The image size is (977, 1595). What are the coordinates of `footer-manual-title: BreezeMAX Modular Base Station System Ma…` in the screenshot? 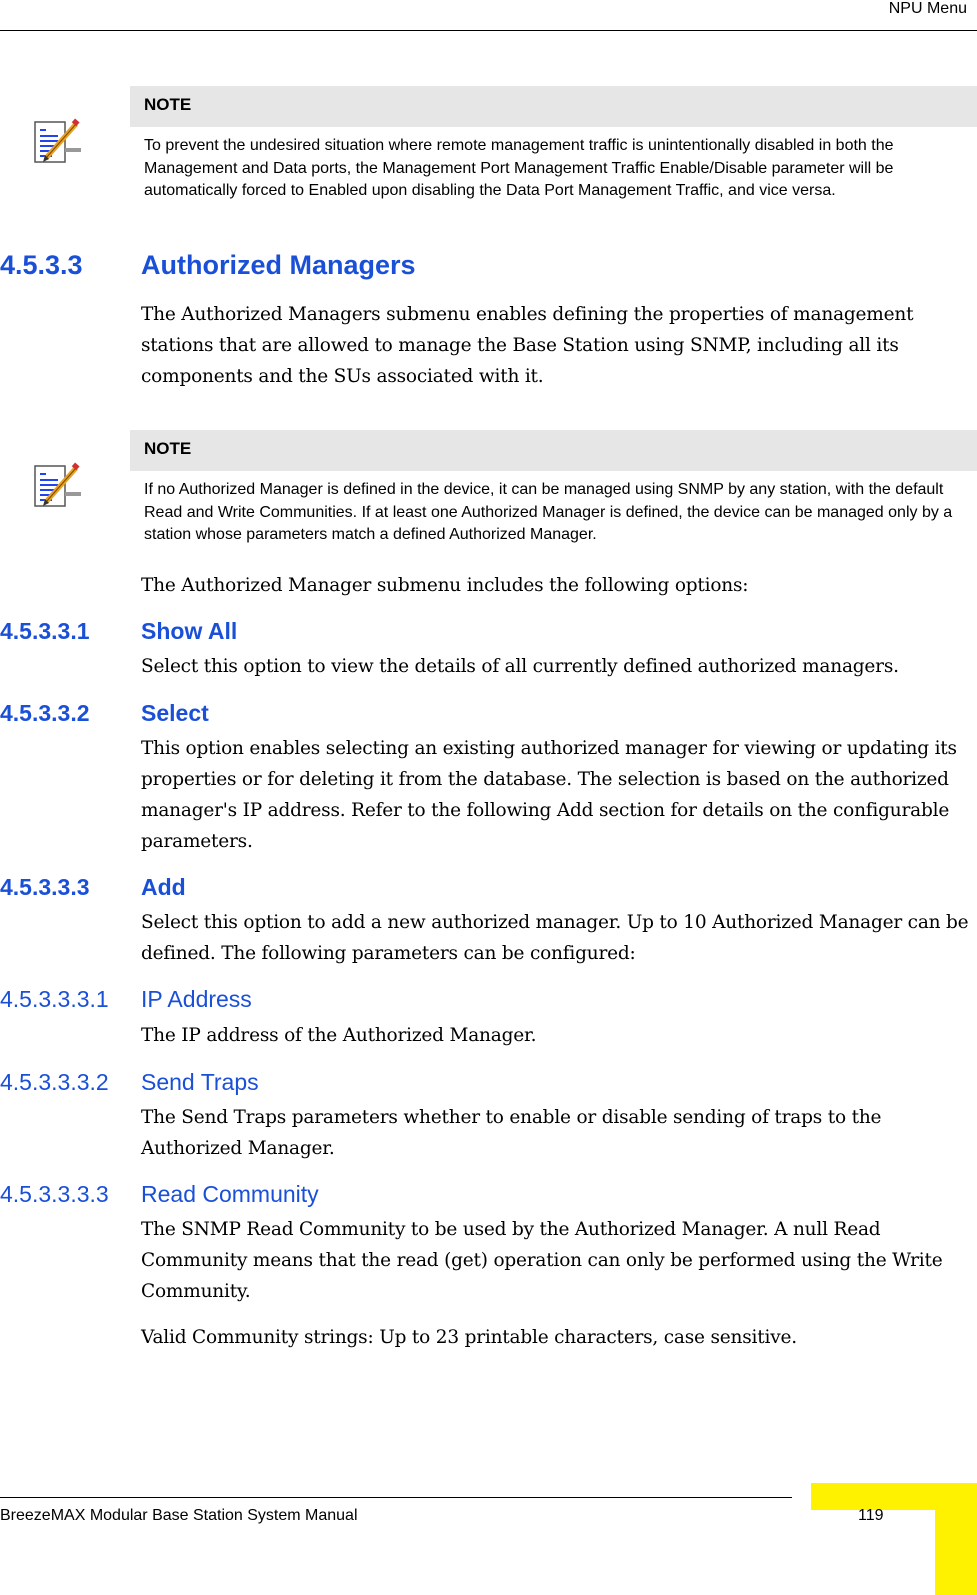 It's located at (179, 1515).